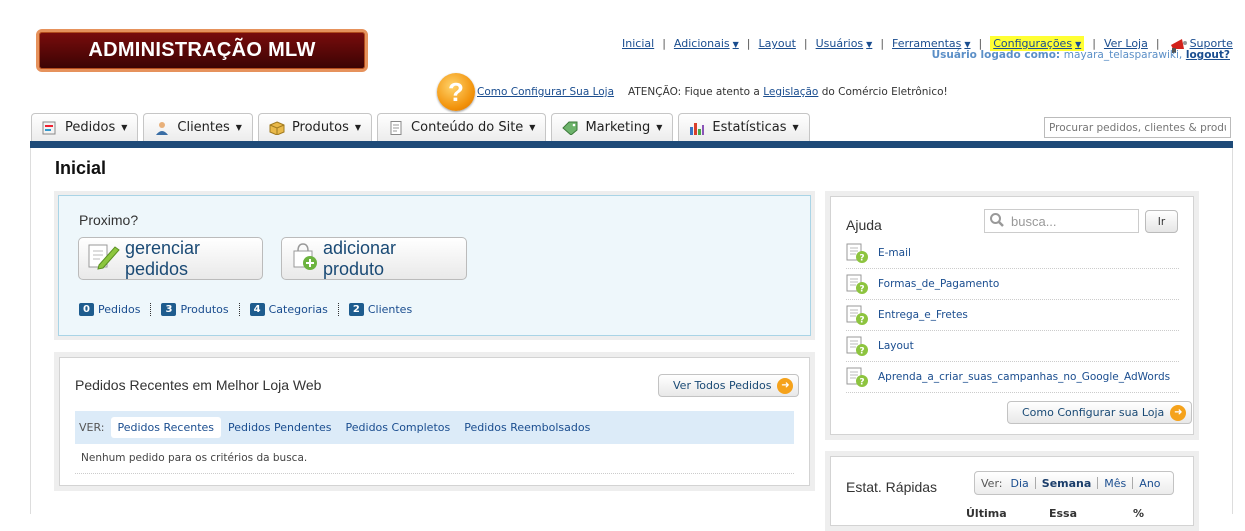 The width and height of the screenshot is (1245, 531). I want to click on tab-clientes: Clientes ▼, so click(198, 127).